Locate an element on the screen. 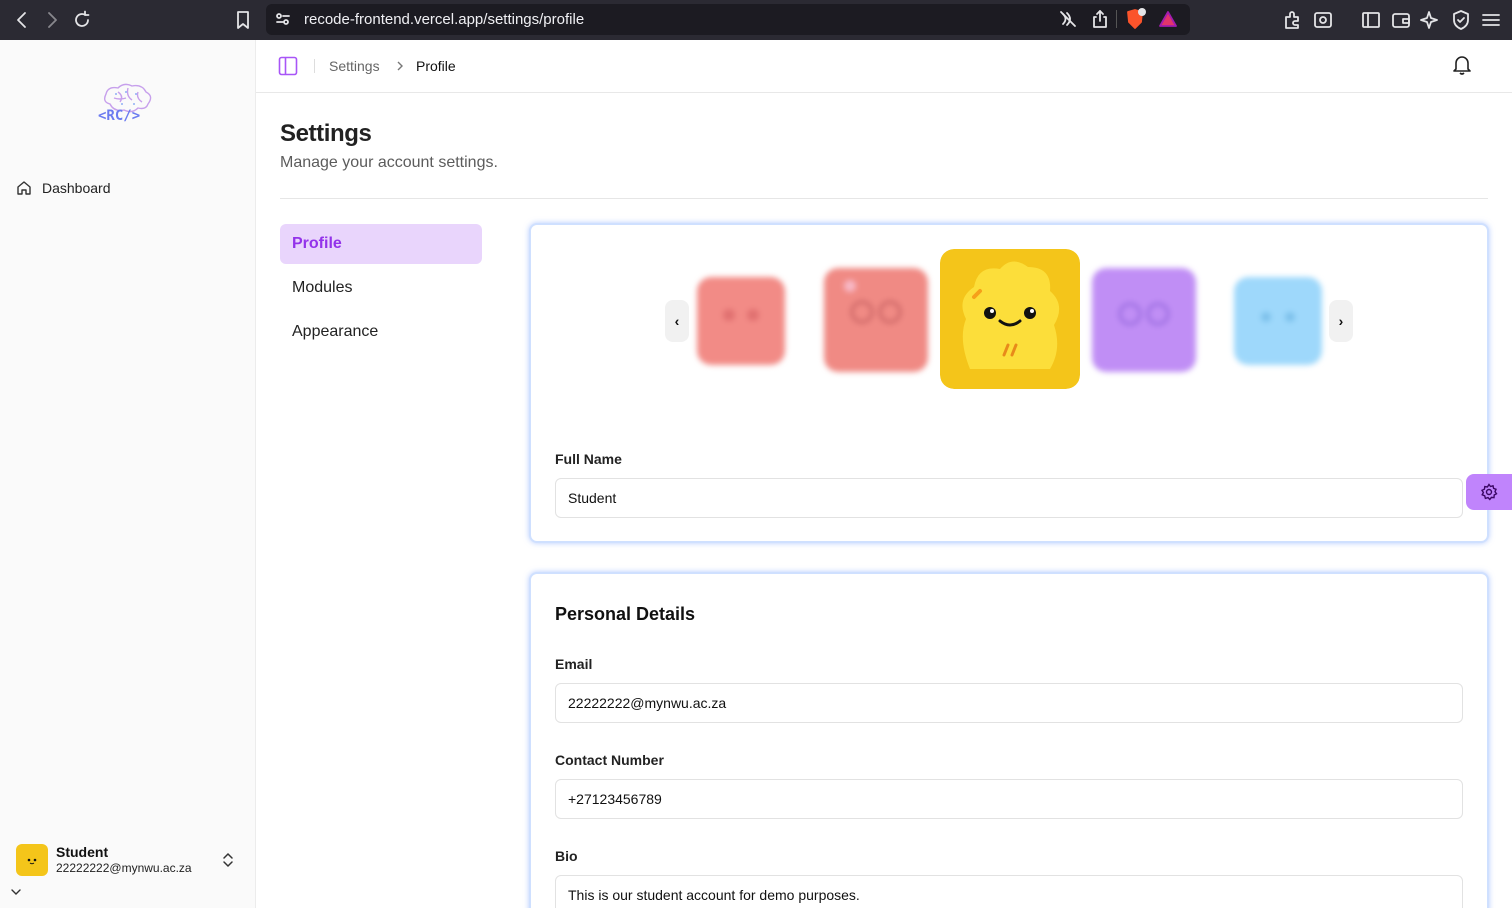 This screenshot has width=1512, height=908. leo-ai-icon is located at coordinates (1431, 20).